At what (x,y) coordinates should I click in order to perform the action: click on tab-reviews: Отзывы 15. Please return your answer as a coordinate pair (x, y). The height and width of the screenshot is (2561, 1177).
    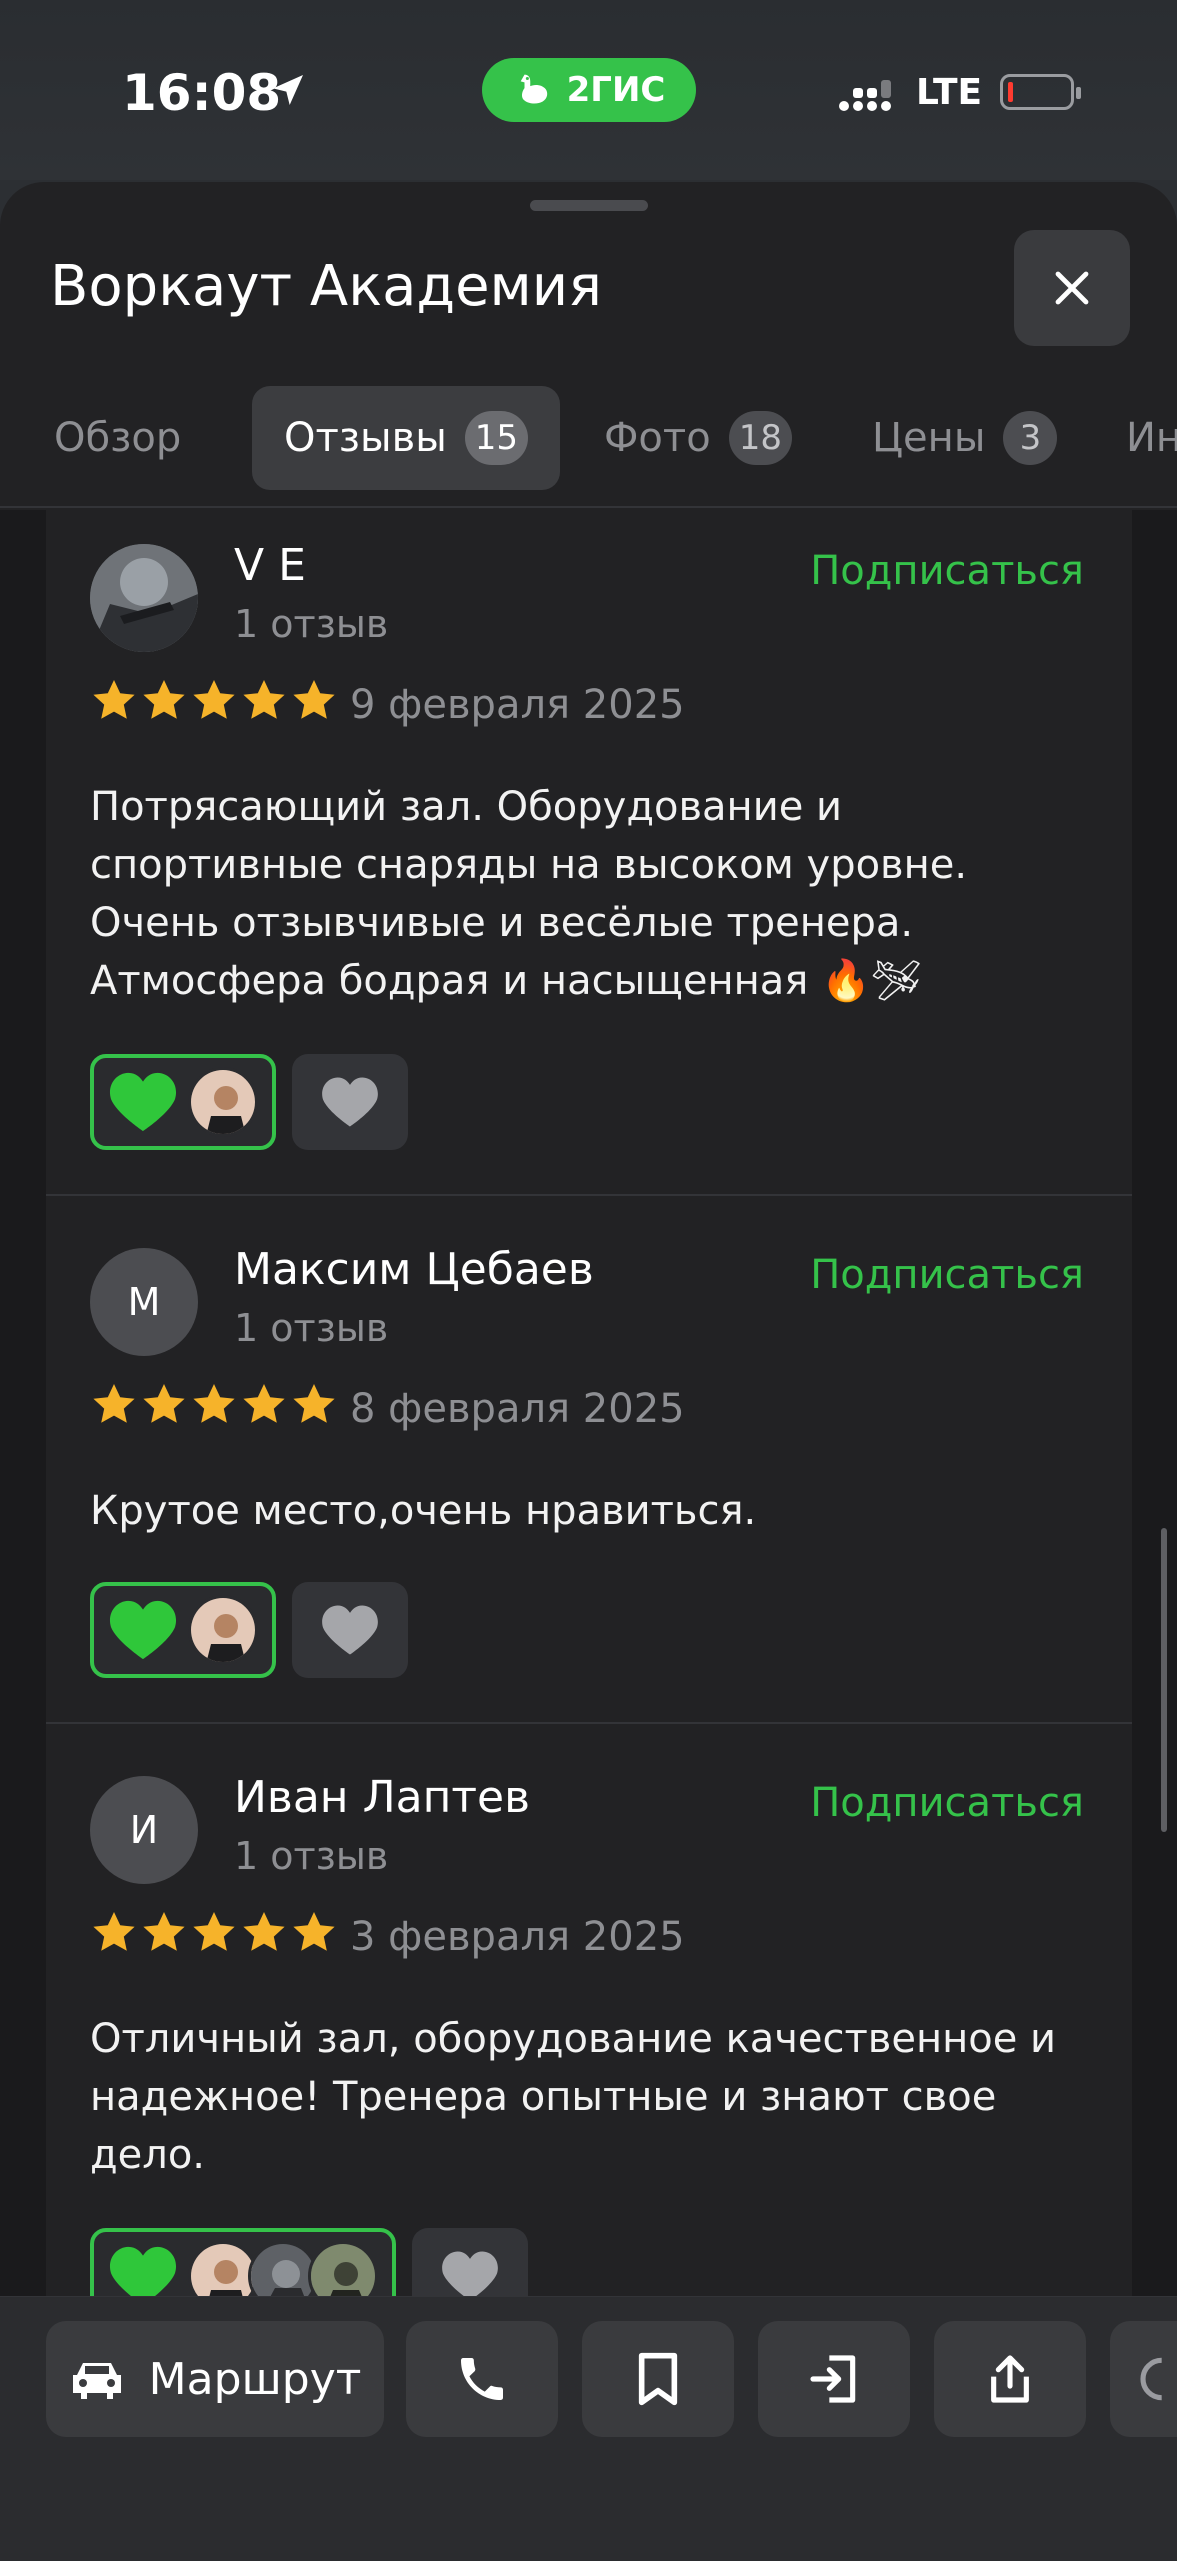
    Looking at the image, I should click on (406, 438).